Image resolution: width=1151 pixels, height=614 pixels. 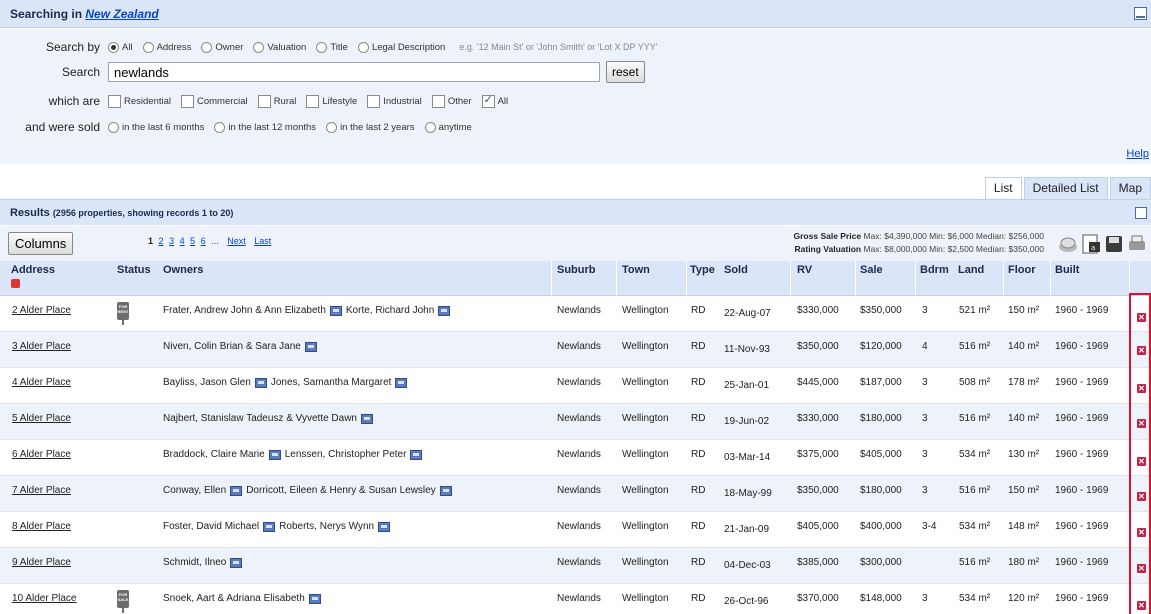 I want to click on col-owners: Owners, so click(x=183, y=270).